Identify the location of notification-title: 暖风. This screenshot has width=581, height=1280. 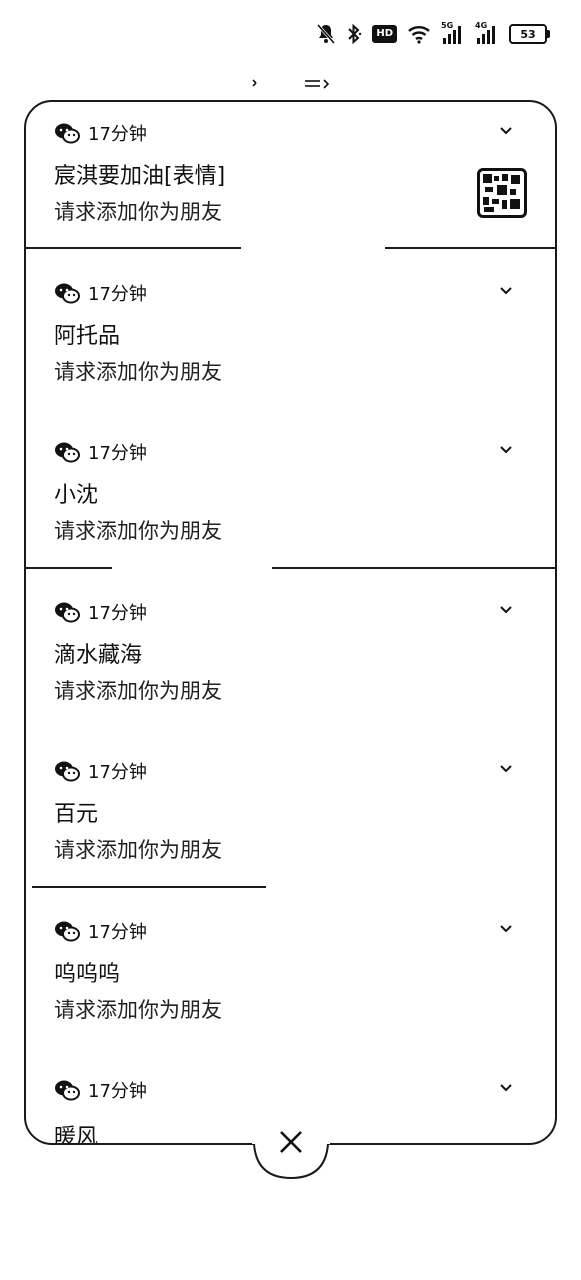
(76, 1135).